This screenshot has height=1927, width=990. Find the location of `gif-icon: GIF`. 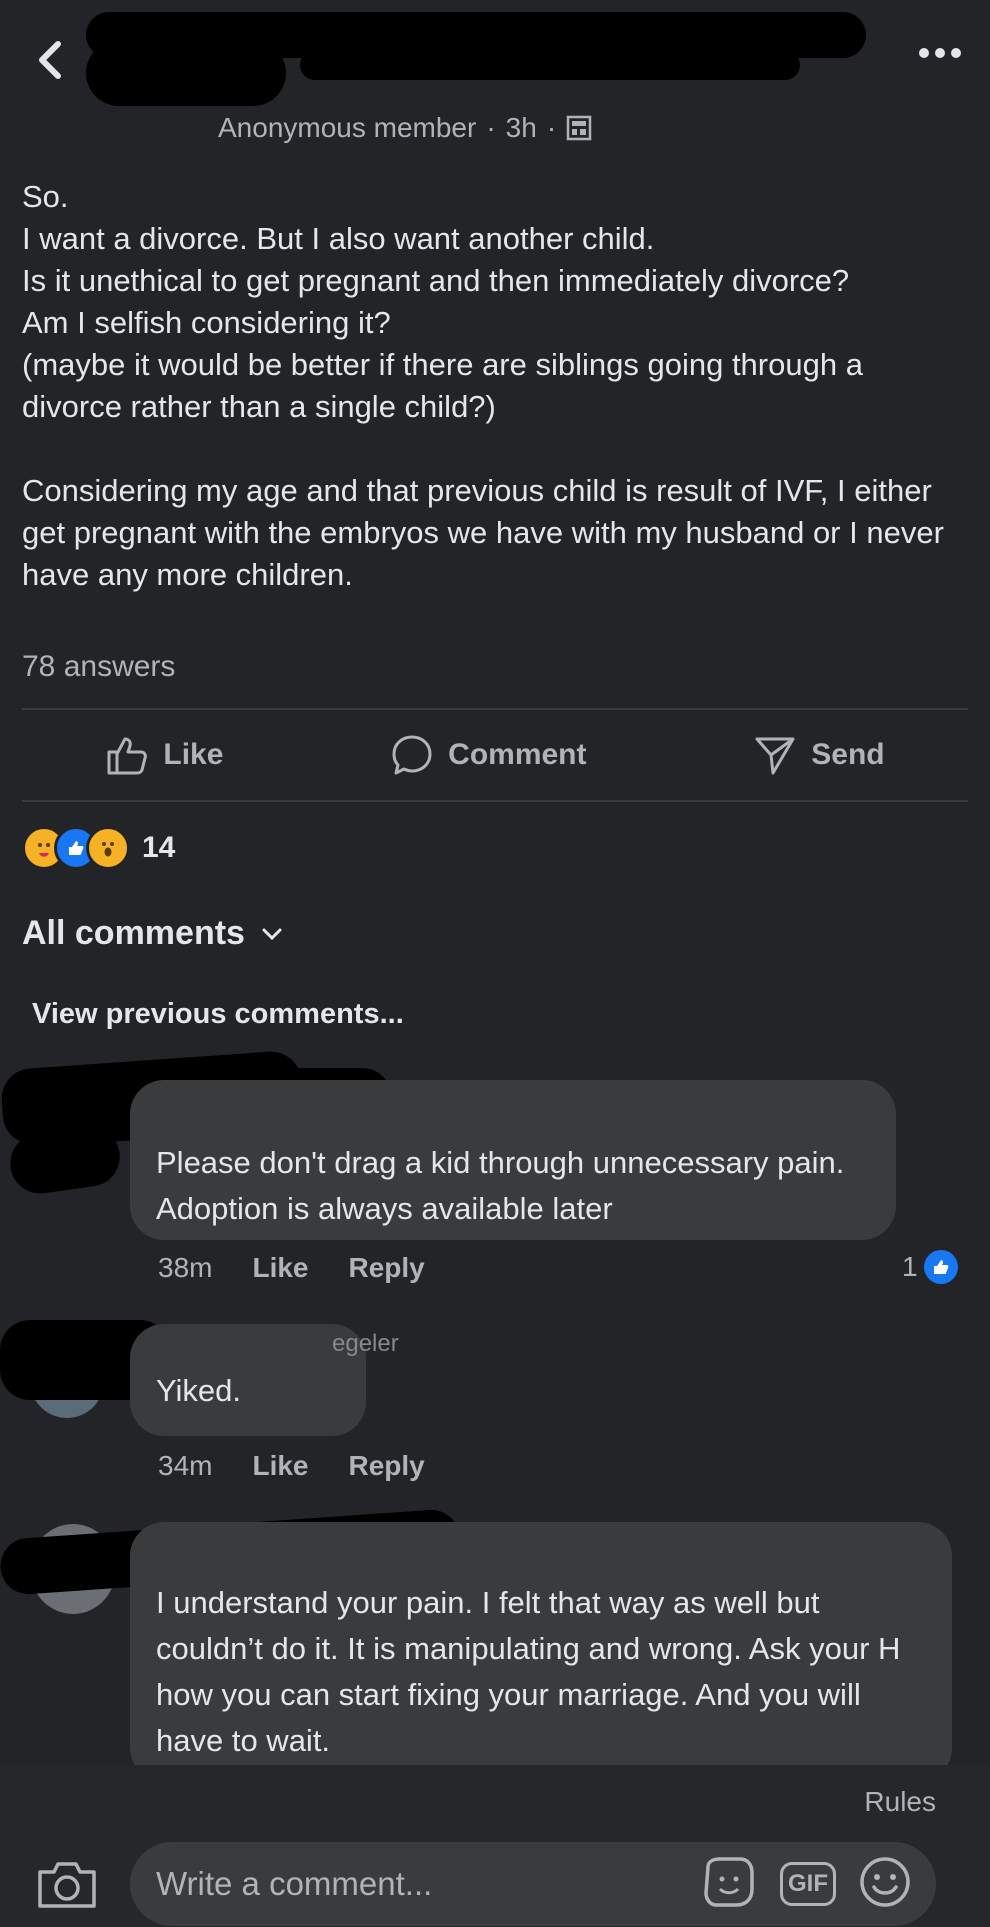

gif-icon: GIF is located at coordinates (808, 1883).